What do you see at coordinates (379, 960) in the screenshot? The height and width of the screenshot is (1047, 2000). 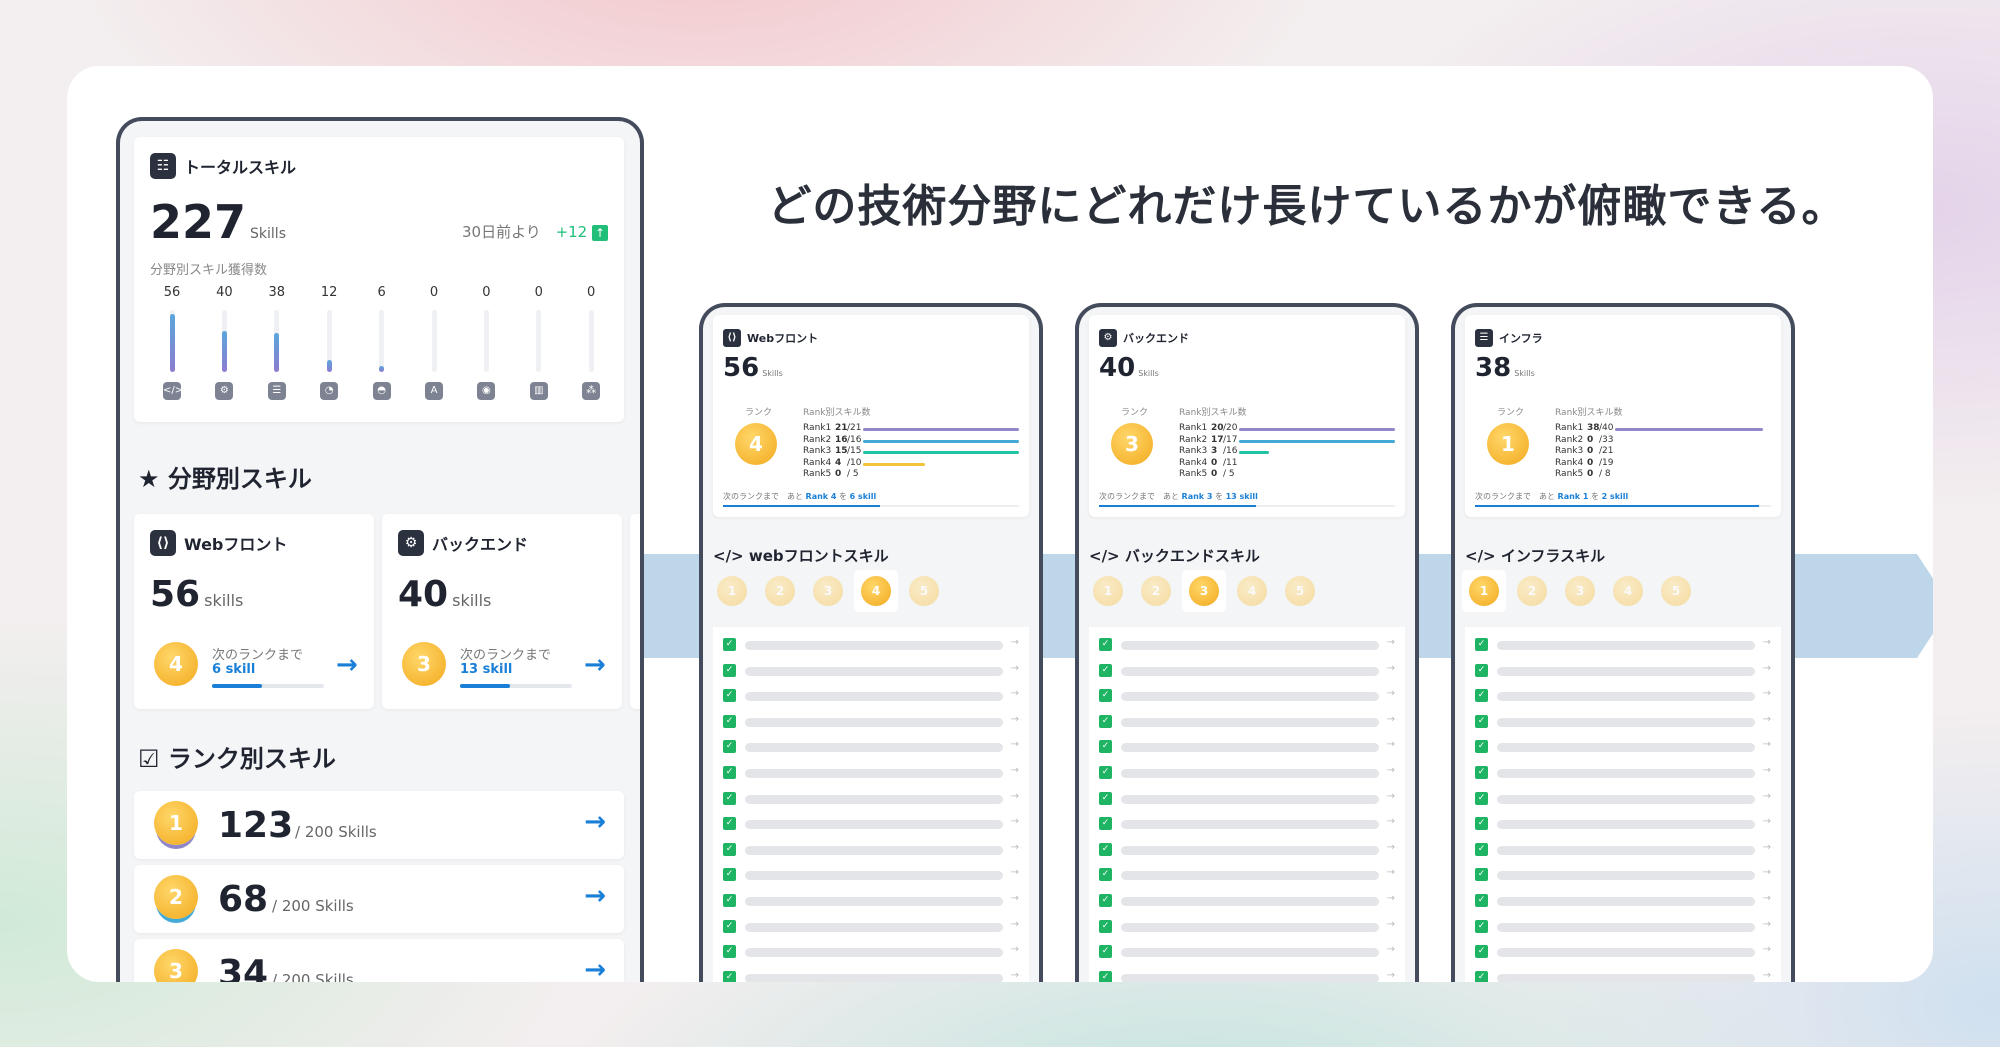 I see `rank-row: 3 34/ 200 Skills →` at bounding box center [379, 960].